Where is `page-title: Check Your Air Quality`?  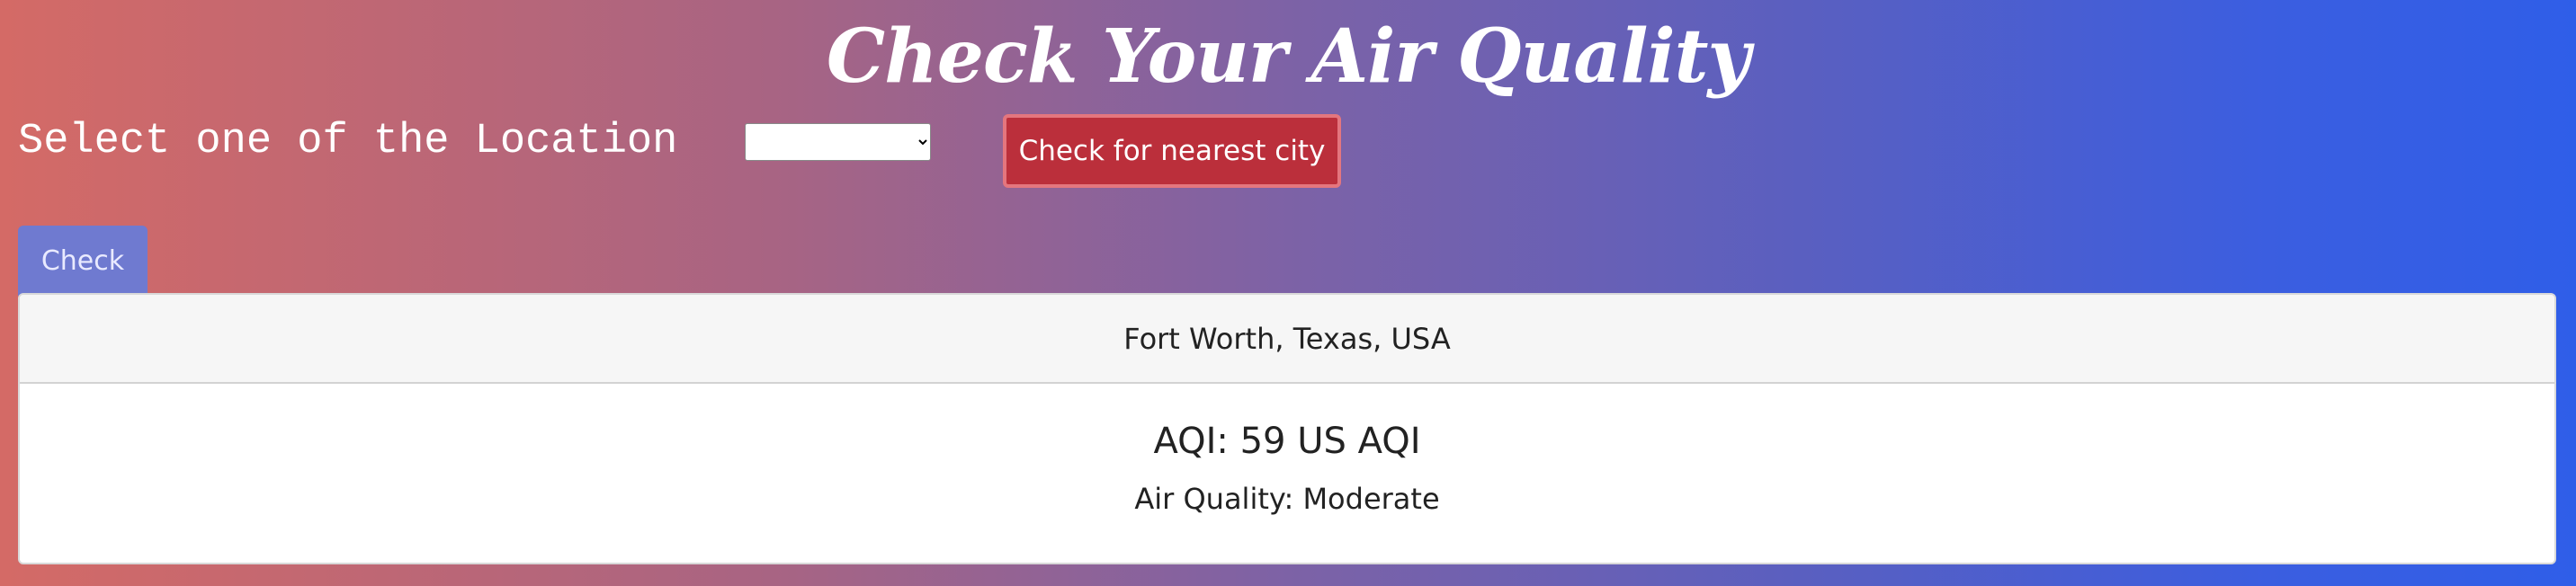
page-title: Check Your Air Quality is located at coordinates (1288, 56).